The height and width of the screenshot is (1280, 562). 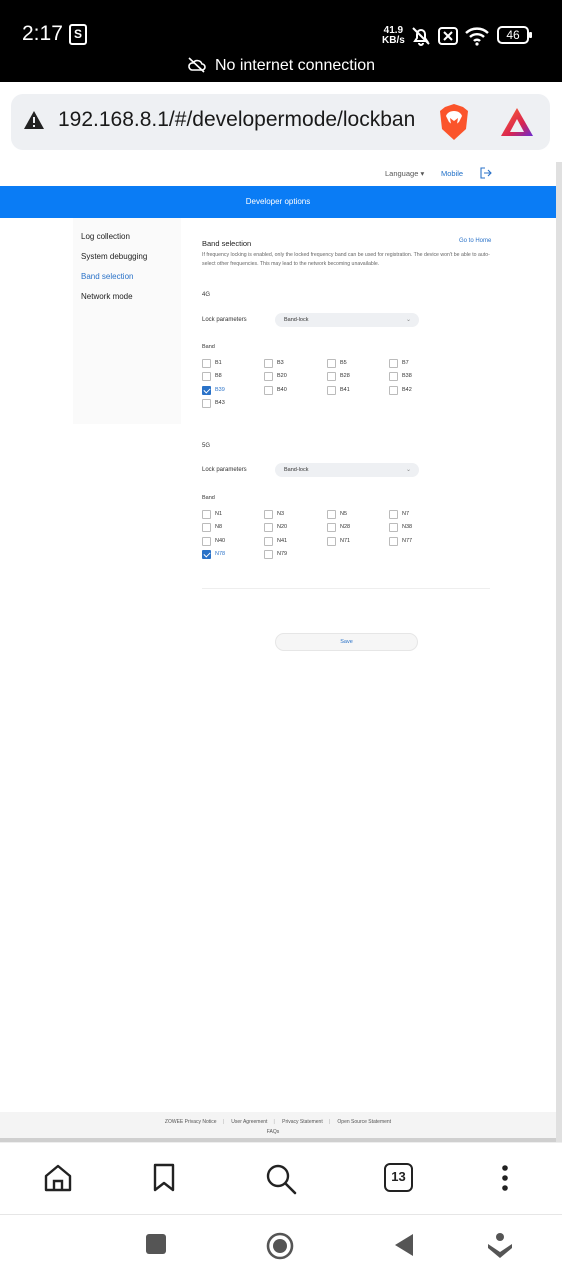 I want to click on band-checkbox-n7: N7, so click(x=416, y=515).